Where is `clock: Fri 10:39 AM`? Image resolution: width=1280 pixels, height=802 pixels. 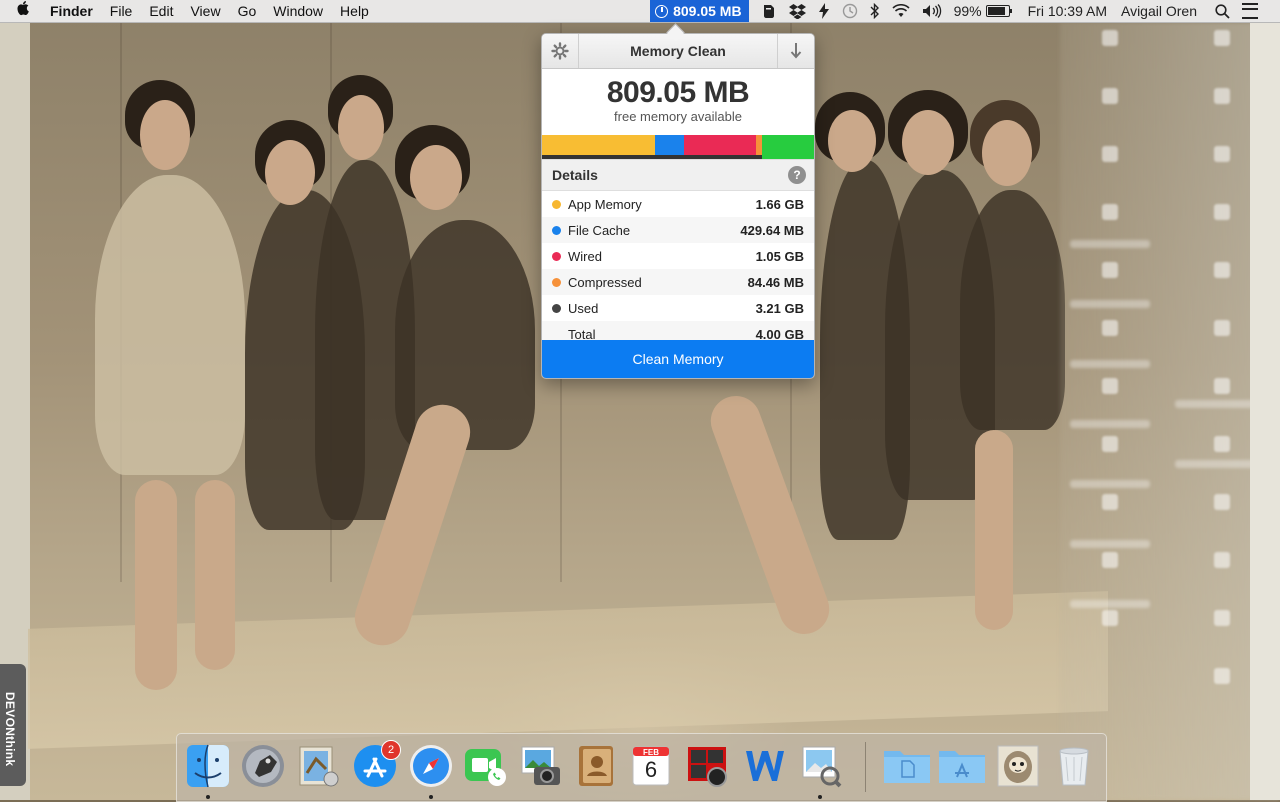 clock: Fri 10:39 AM is located at coordinates (1067, 11).